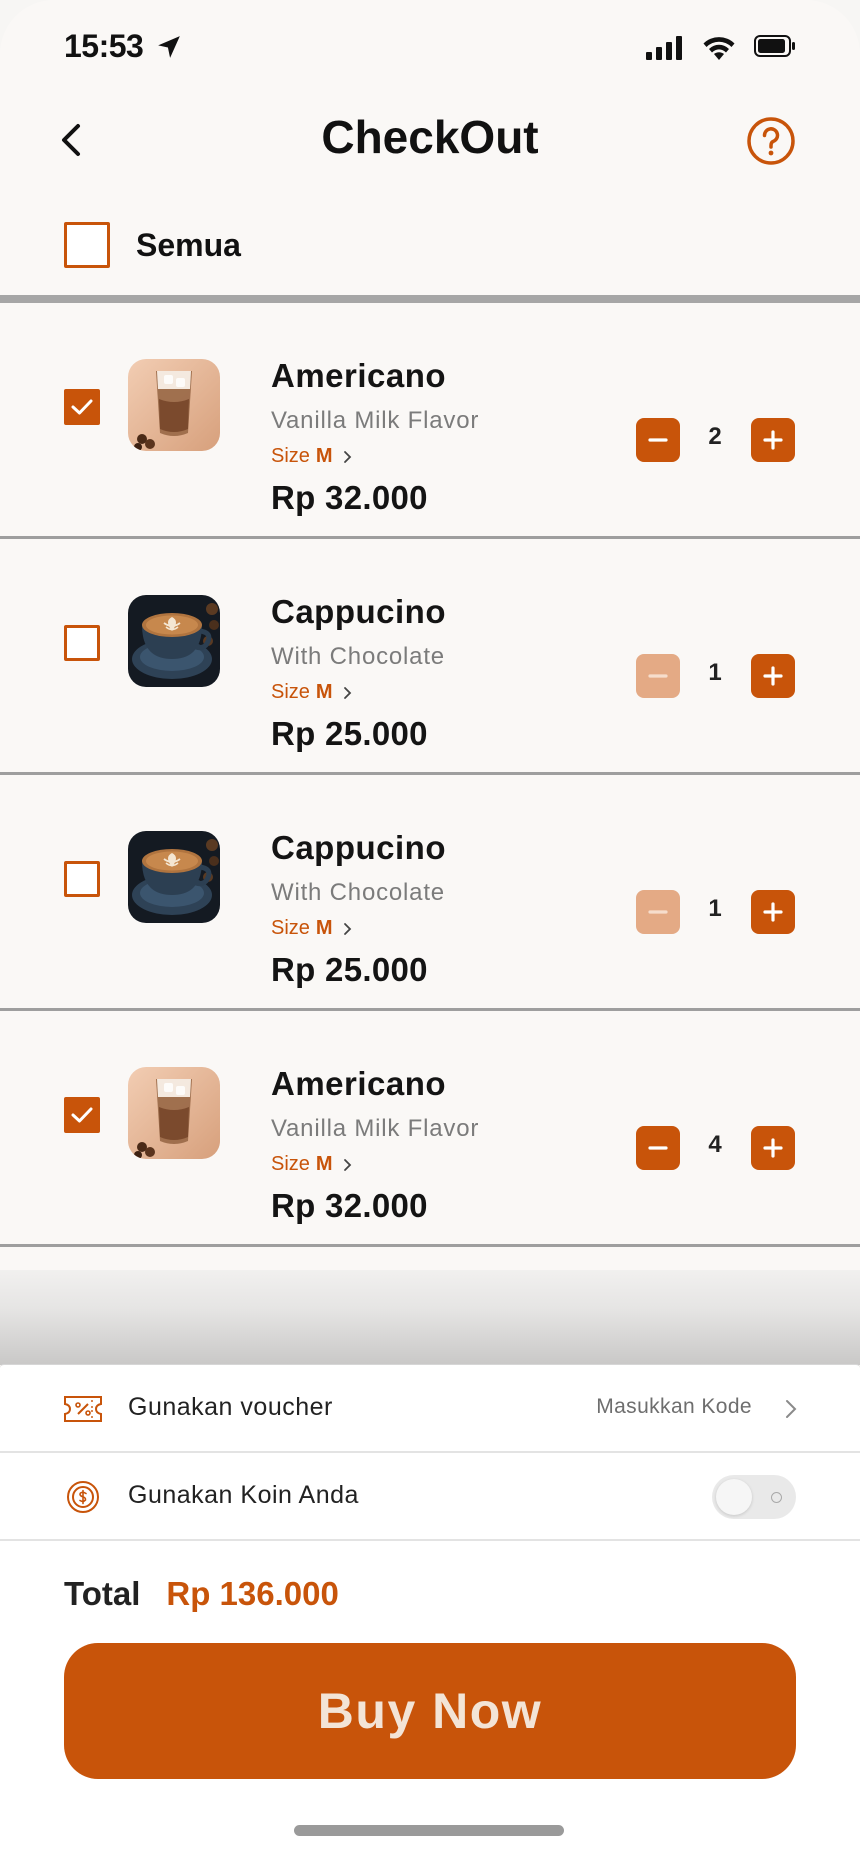 The width and height of the screenshot is (860, 1864). What do you see at coordinates (734, 1497) in the screenshot?
I see `toggle-knob` at bounding box center [734, 1497].